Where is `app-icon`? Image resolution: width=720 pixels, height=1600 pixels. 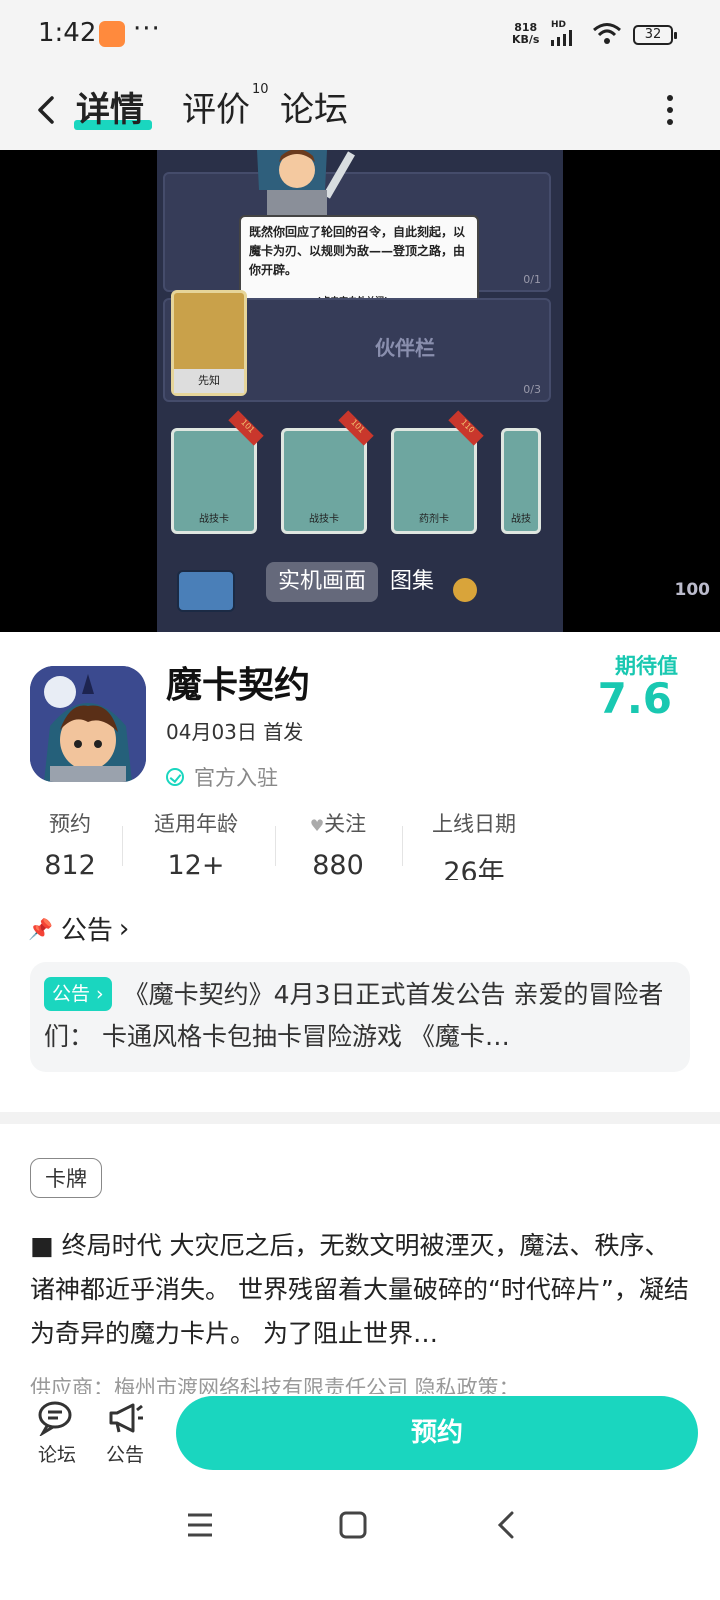
app-icon is located at coordinates (88, 724).